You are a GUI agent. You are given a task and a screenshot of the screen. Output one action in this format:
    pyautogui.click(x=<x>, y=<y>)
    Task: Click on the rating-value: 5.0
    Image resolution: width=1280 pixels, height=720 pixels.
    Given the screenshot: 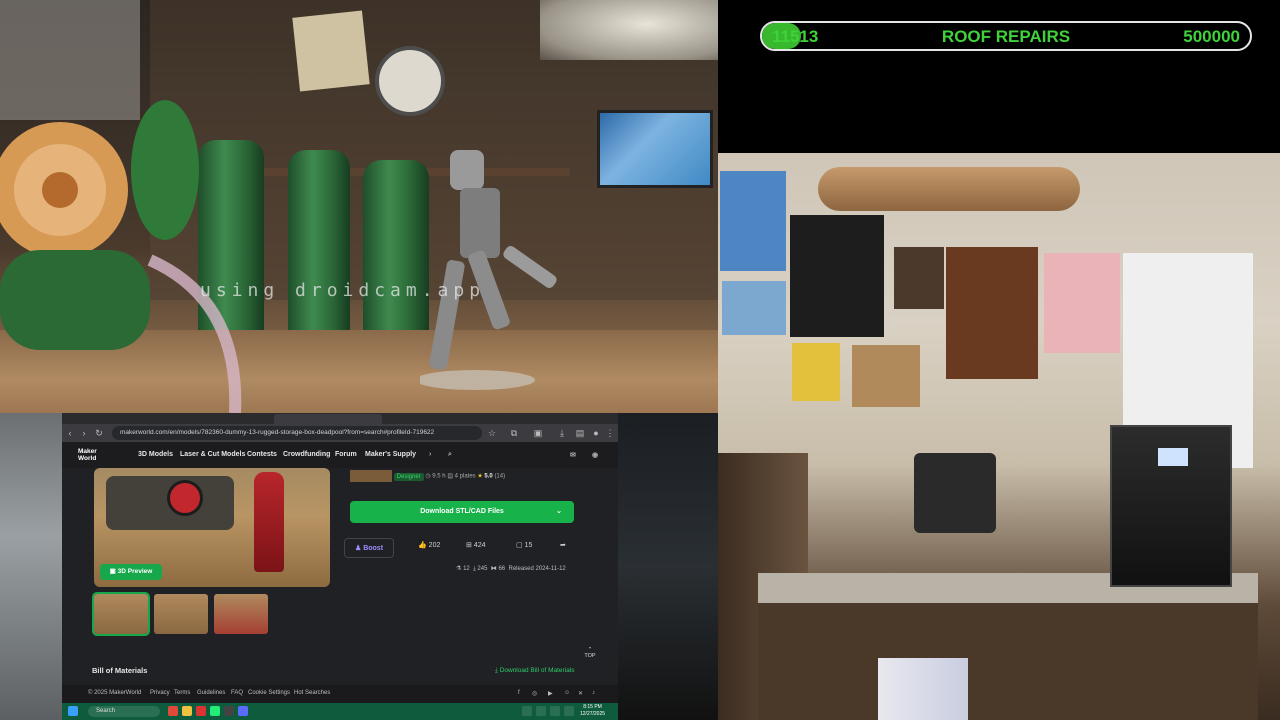 What is the action you would take?
    pyautogui.click(x=488, y=476)
    